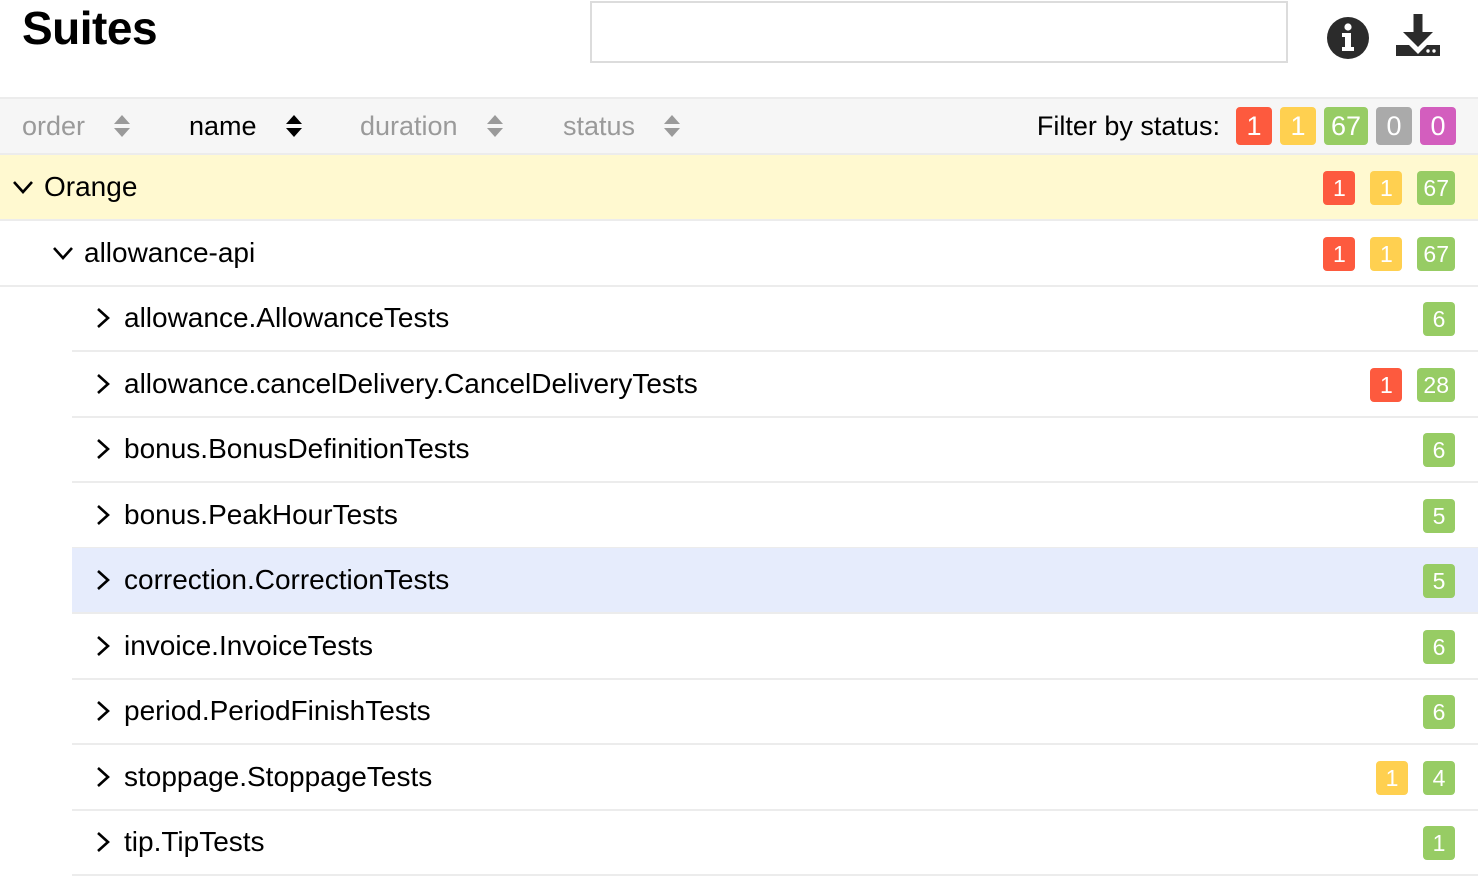 The width and height of the screenshot is (1478, 888). What do you see at coordinates (739, 188) in the screenshot?
I see `tree-group-row: Orange 1 1 67` at bounding box center [739, 188].